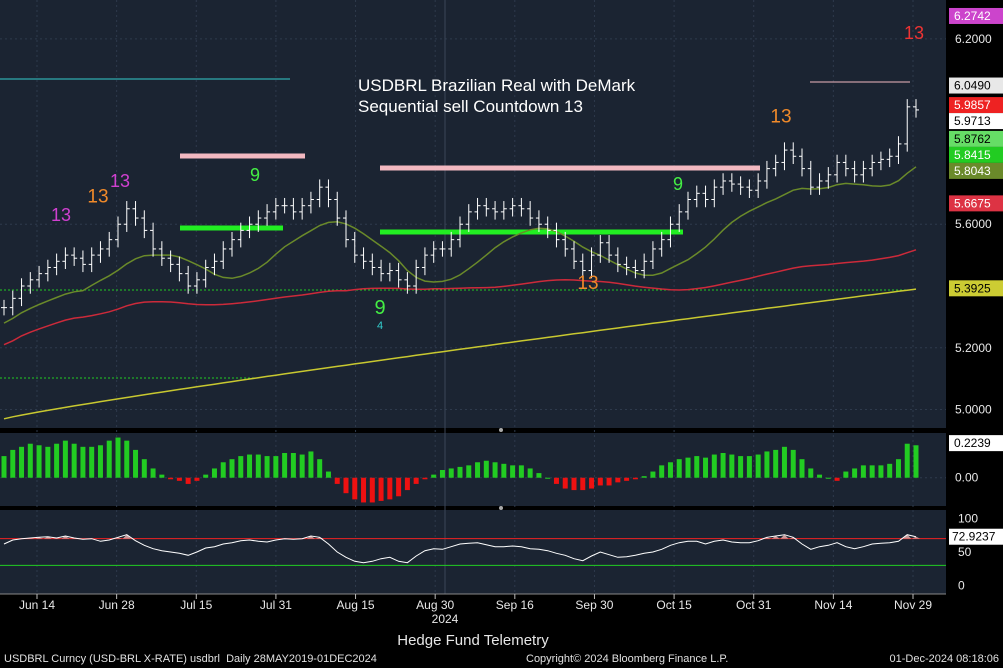 This screenshot has width=1003, height=668. What do you see at coordinates (974, 537) in the screenshot?
I see `rsi-label-text: 72.9237` at bounding box center [974, 537].